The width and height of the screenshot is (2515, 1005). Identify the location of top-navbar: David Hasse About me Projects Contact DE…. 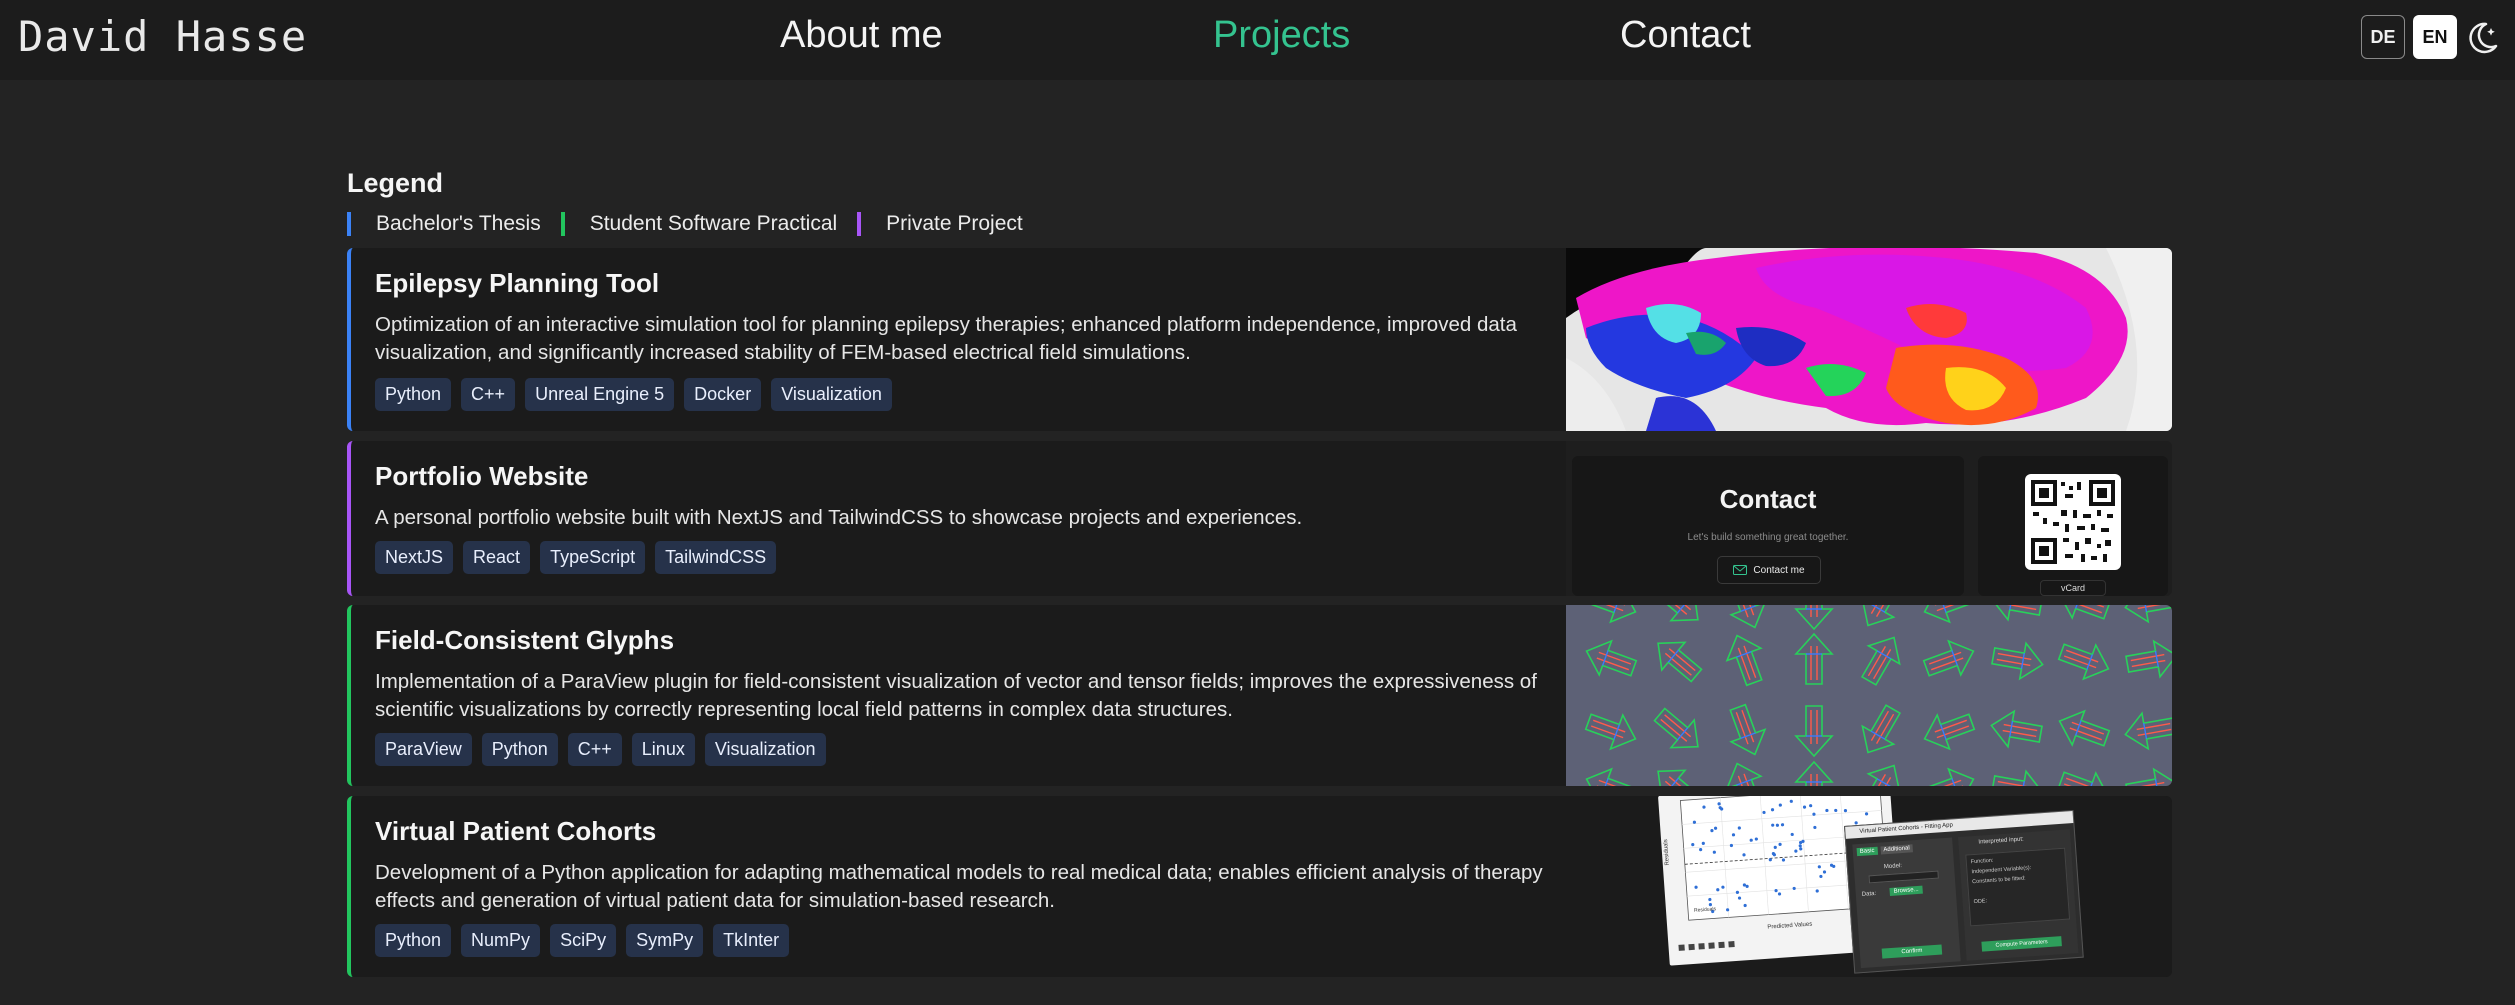
(1257, 40).